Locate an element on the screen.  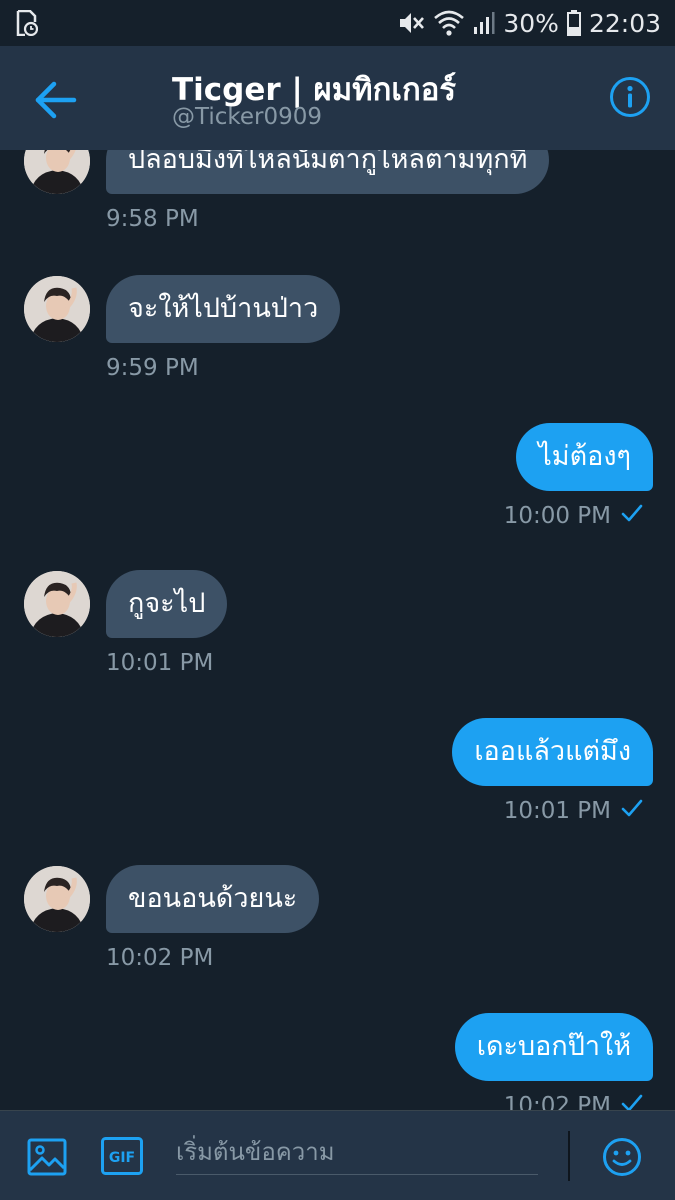
wifi-icon is located at coordinates (449, 23).